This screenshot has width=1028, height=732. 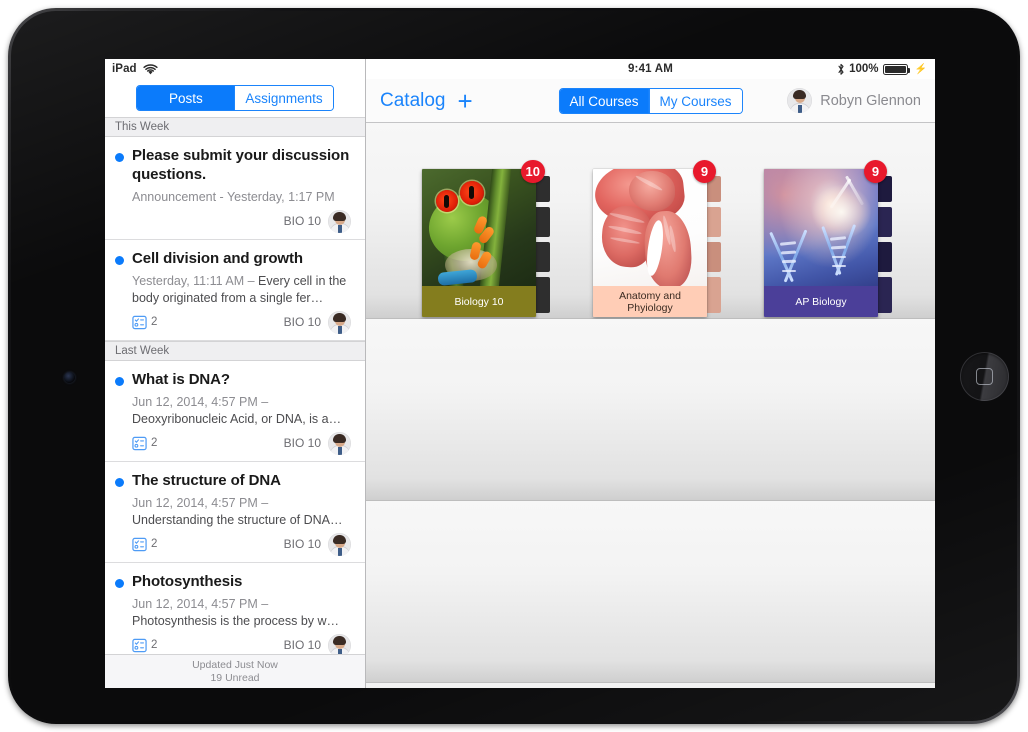 I want to click on course-title: AP Biology, so click(x=821, y=301).